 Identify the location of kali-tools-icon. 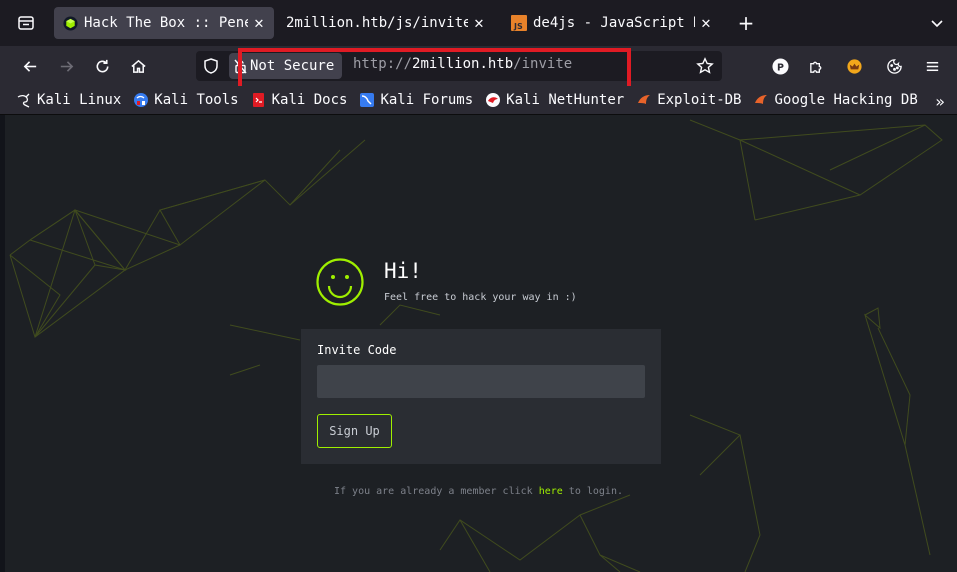
(141, 100).